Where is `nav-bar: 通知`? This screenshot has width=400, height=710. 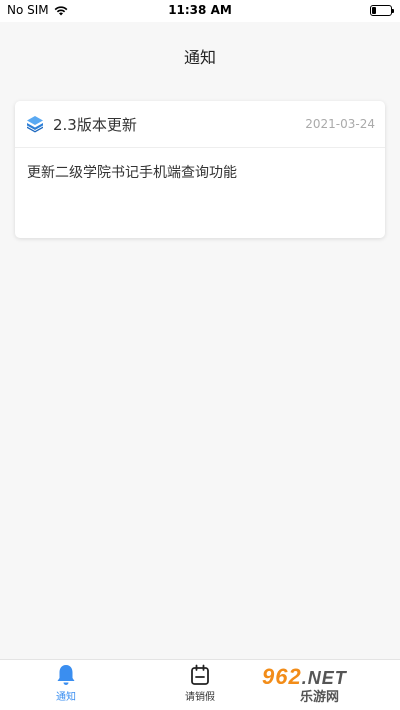 nav-bar: 通知 is located at coordinates (200, 55).